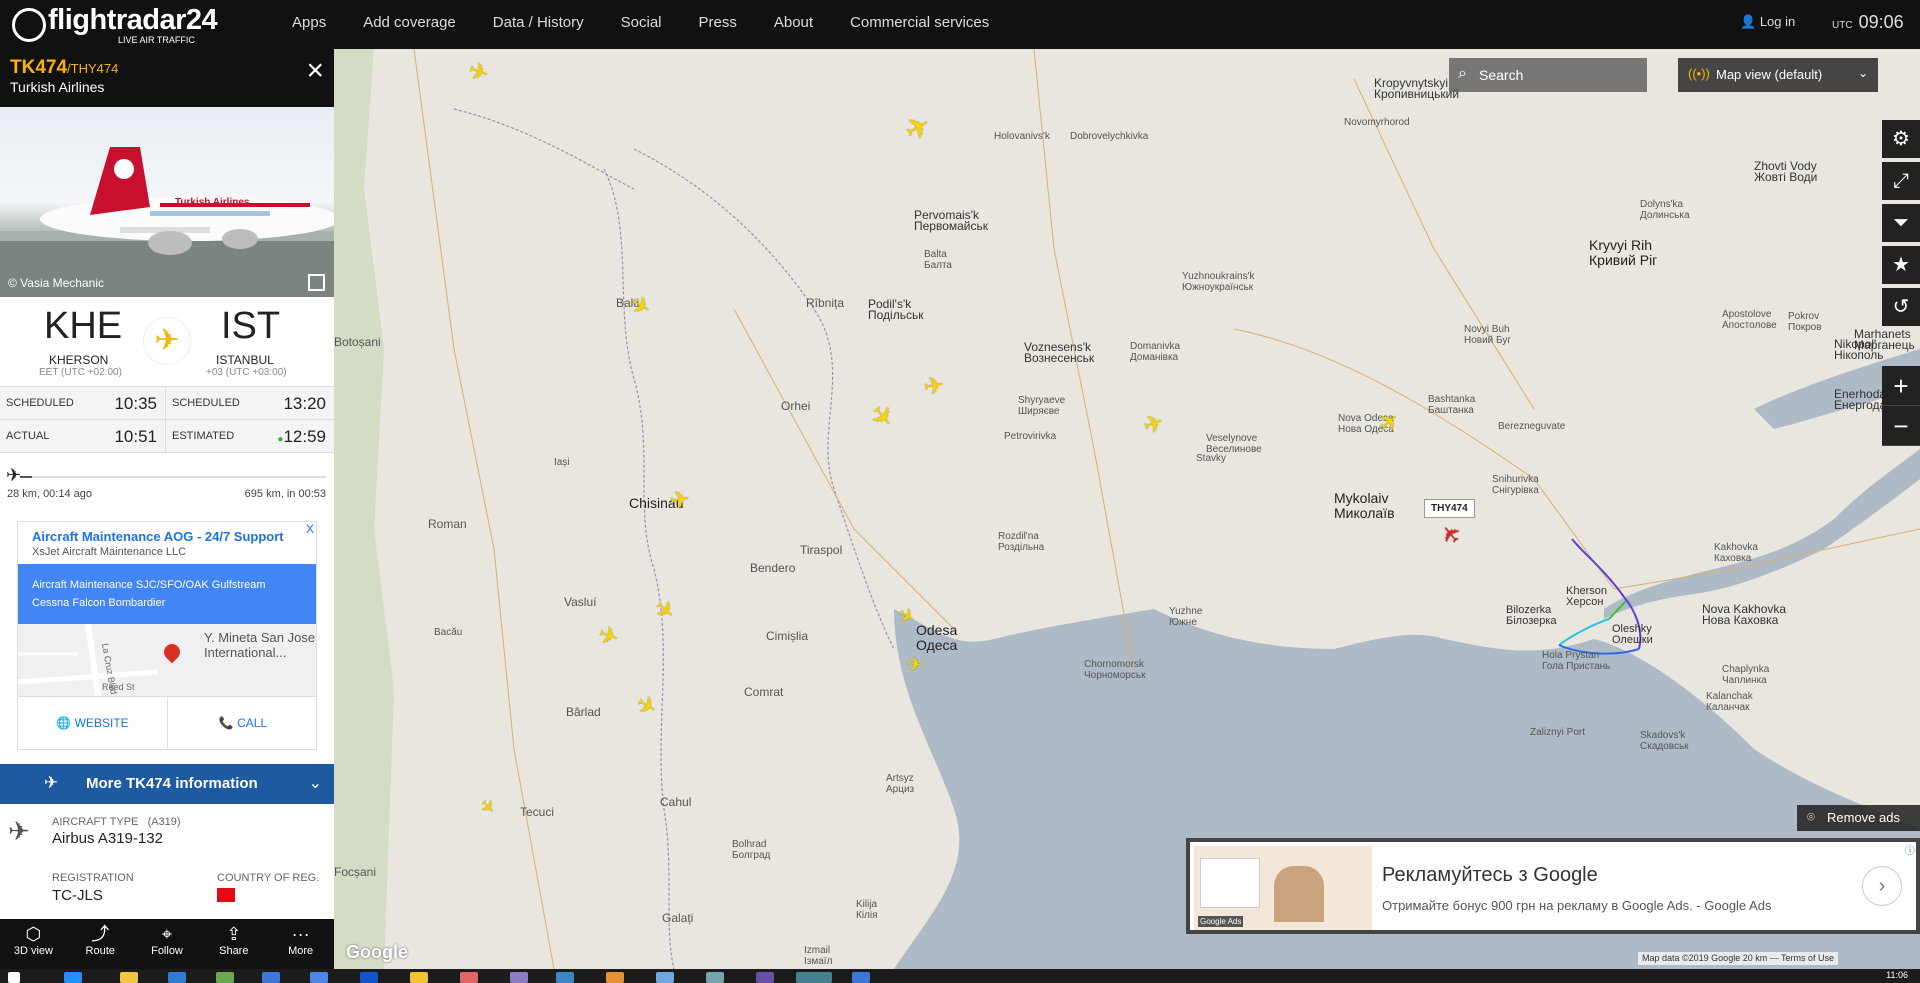  What do you see at coordinates (1490, 875) in the screenshot?
I see `google-ad-title: Рекламуйтесь з Google` at bounding box center [1490, 875].